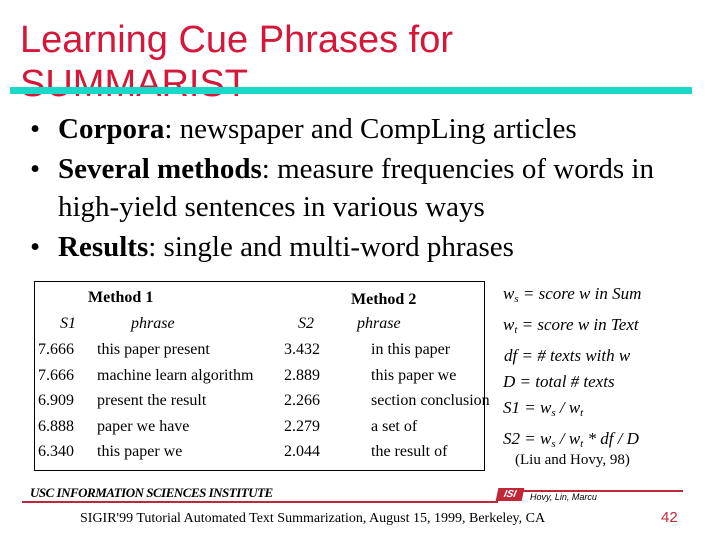 This screenshot has height=540, width=720. I want to click on phrase2-header: phrase, so click(379, 323).